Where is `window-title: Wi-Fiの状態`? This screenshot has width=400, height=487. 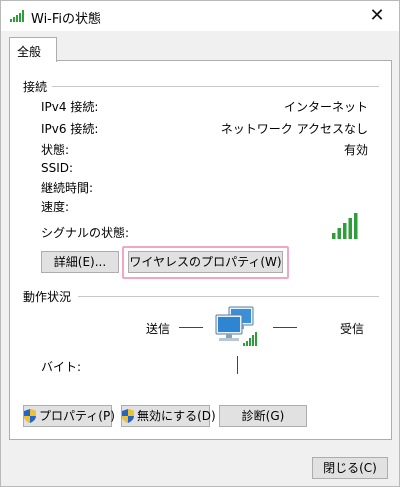 window-title: Wi-Fiの状態 is located at coordinates (66, 19).